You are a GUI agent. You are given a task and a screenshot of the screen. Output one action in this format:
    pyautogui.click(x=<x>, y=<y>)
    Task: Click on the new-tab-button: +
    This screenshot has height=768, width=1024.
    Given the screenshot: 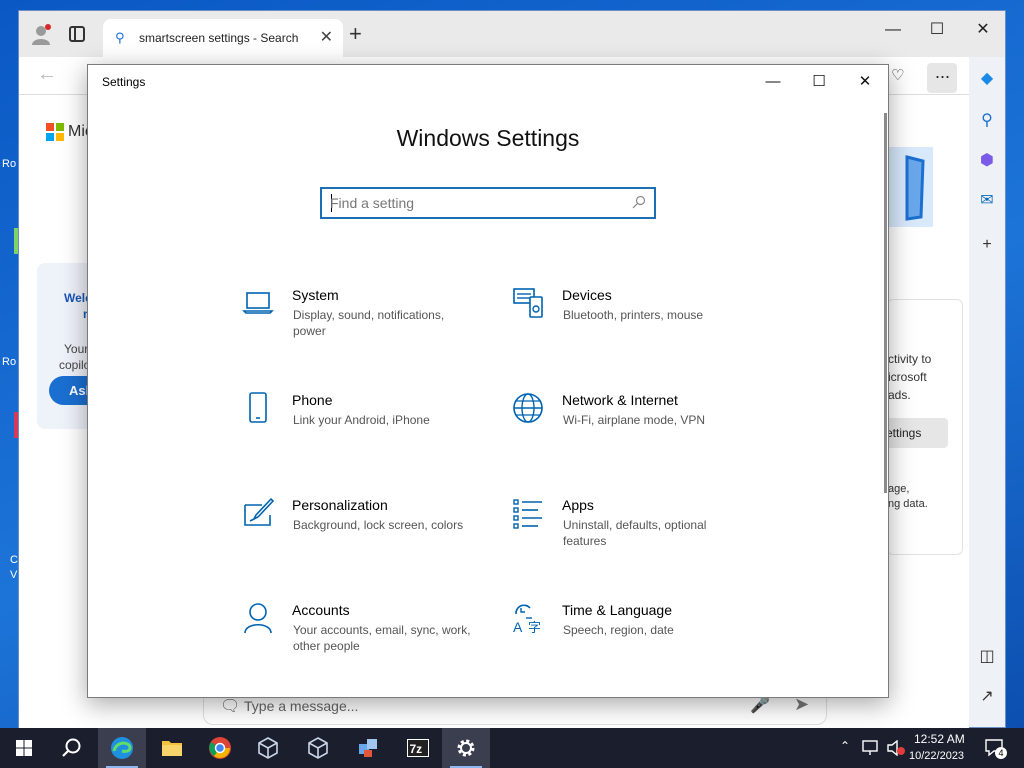 What is the action you would take?
    pyautogui.click(x=355, y=34)
    